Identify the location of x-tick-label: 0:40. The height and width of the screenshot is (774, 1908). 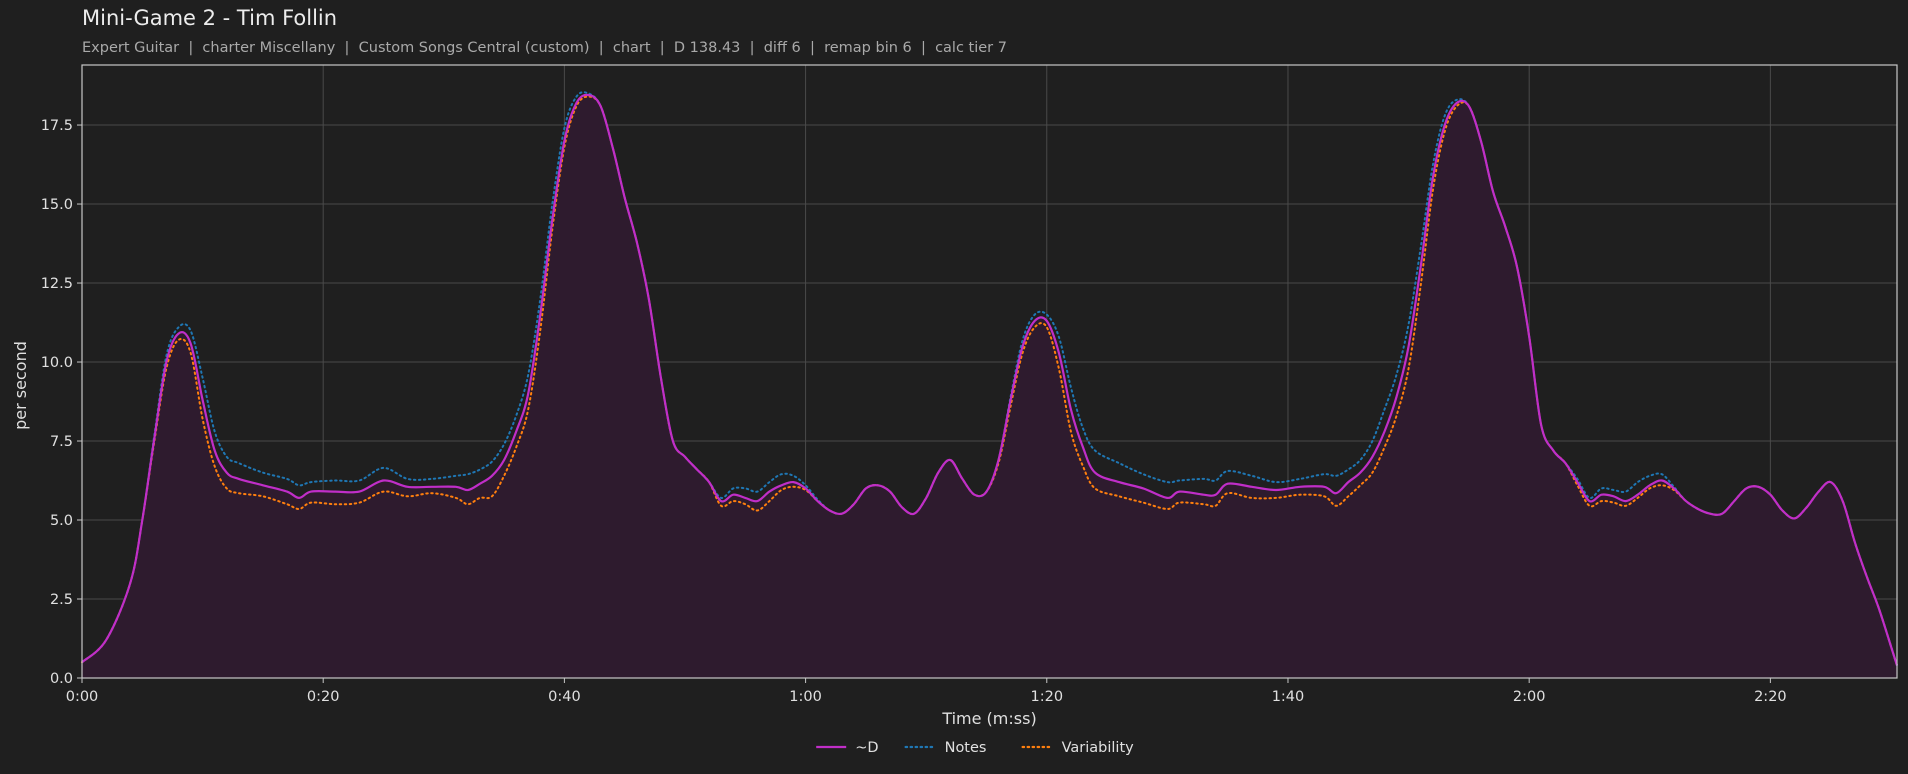
(564, 697).